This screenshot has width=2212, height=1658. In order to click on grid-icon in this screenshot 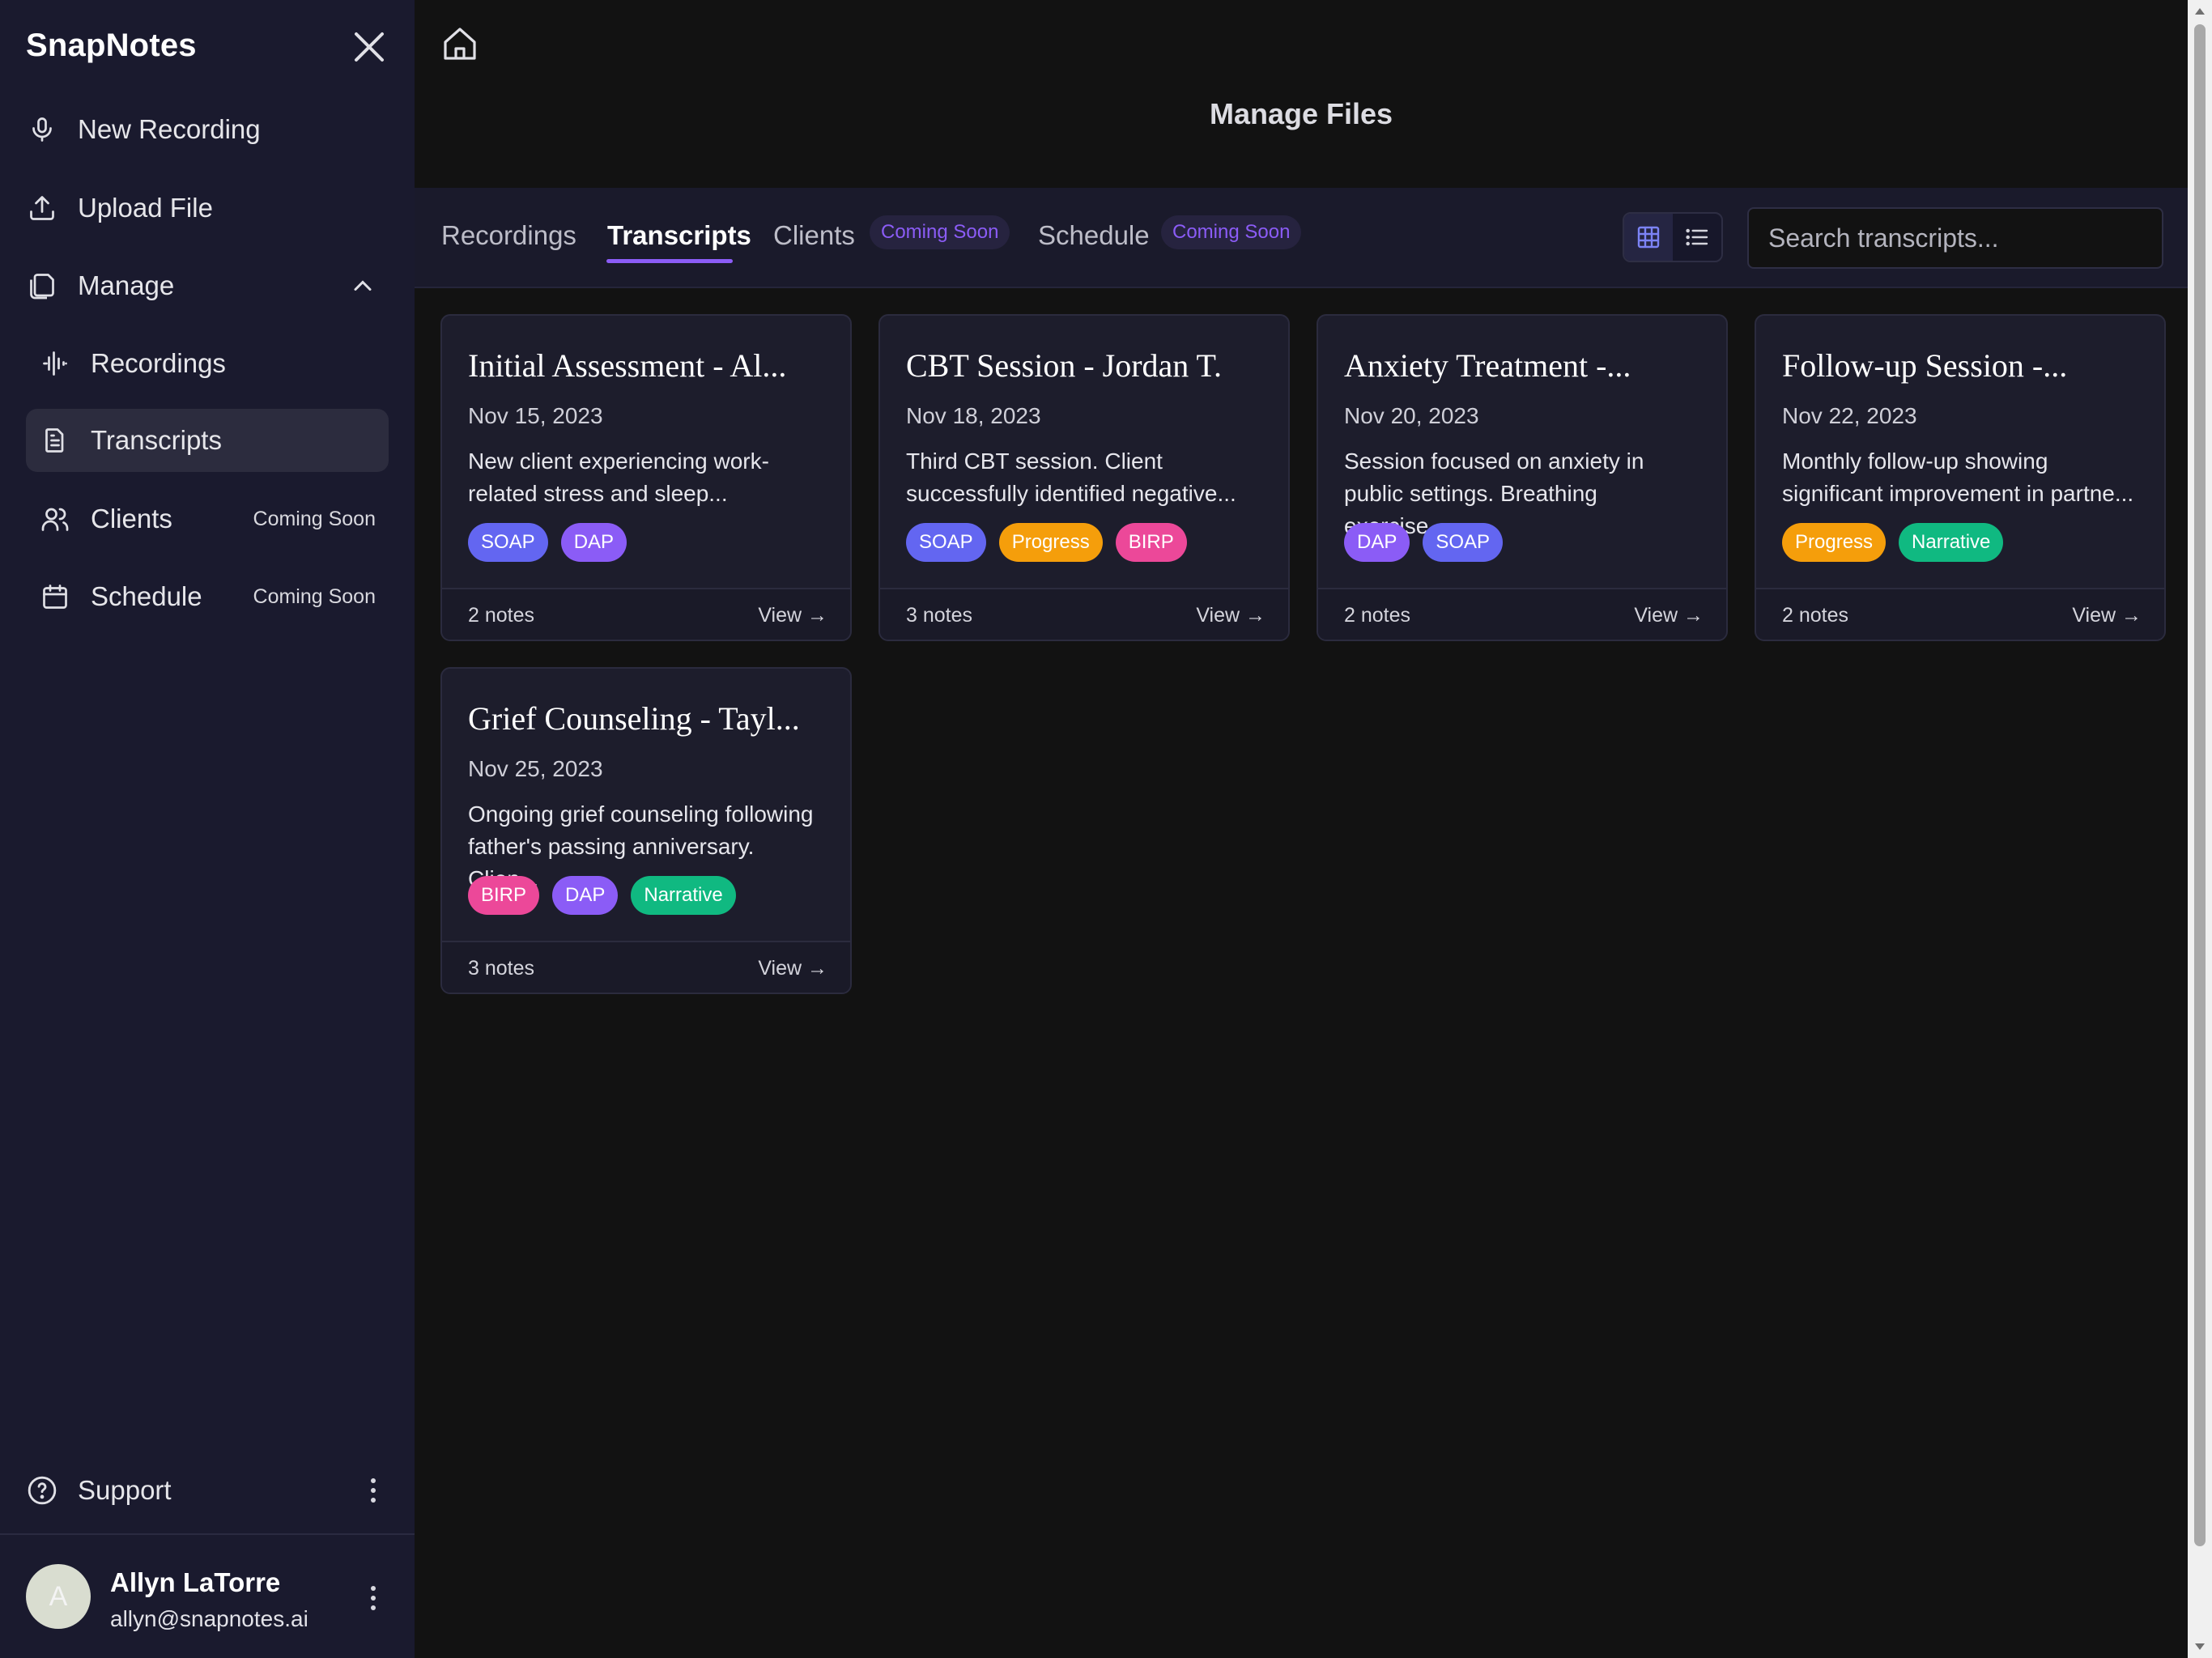, I will do `click(1649, 237)`.